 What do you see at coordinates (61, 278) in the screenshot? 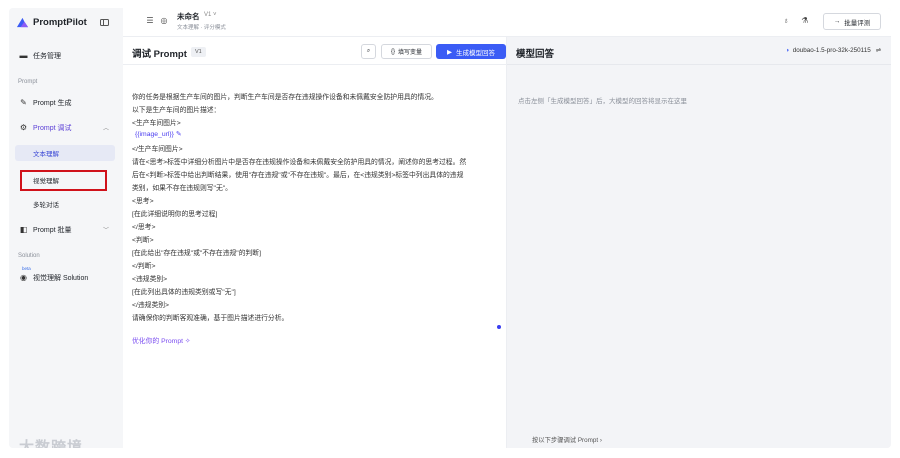
I see `sidebar-item-label: 视觉理解 Solution` at bounding box center [61, 278].